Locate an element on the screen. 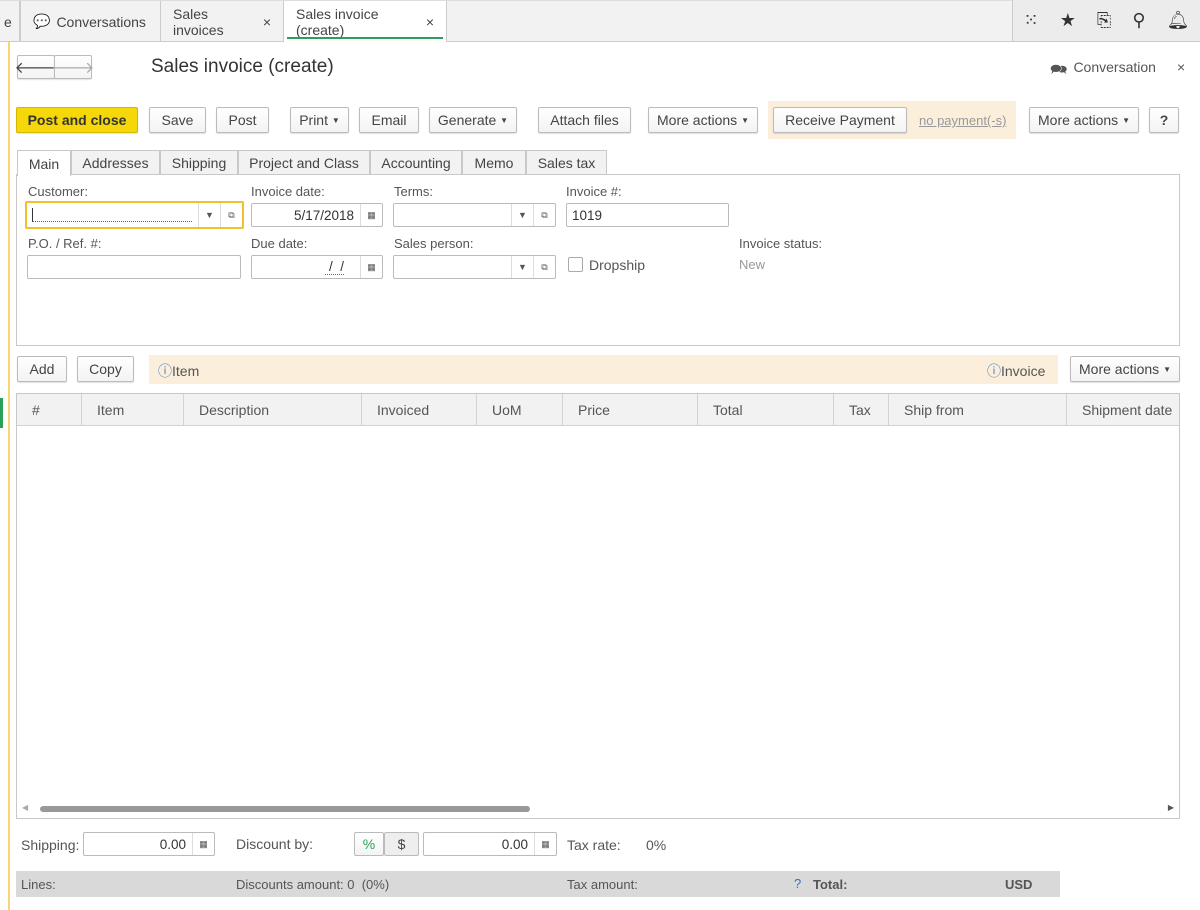  add-line-button: Add is located at coordinates (42, 369).